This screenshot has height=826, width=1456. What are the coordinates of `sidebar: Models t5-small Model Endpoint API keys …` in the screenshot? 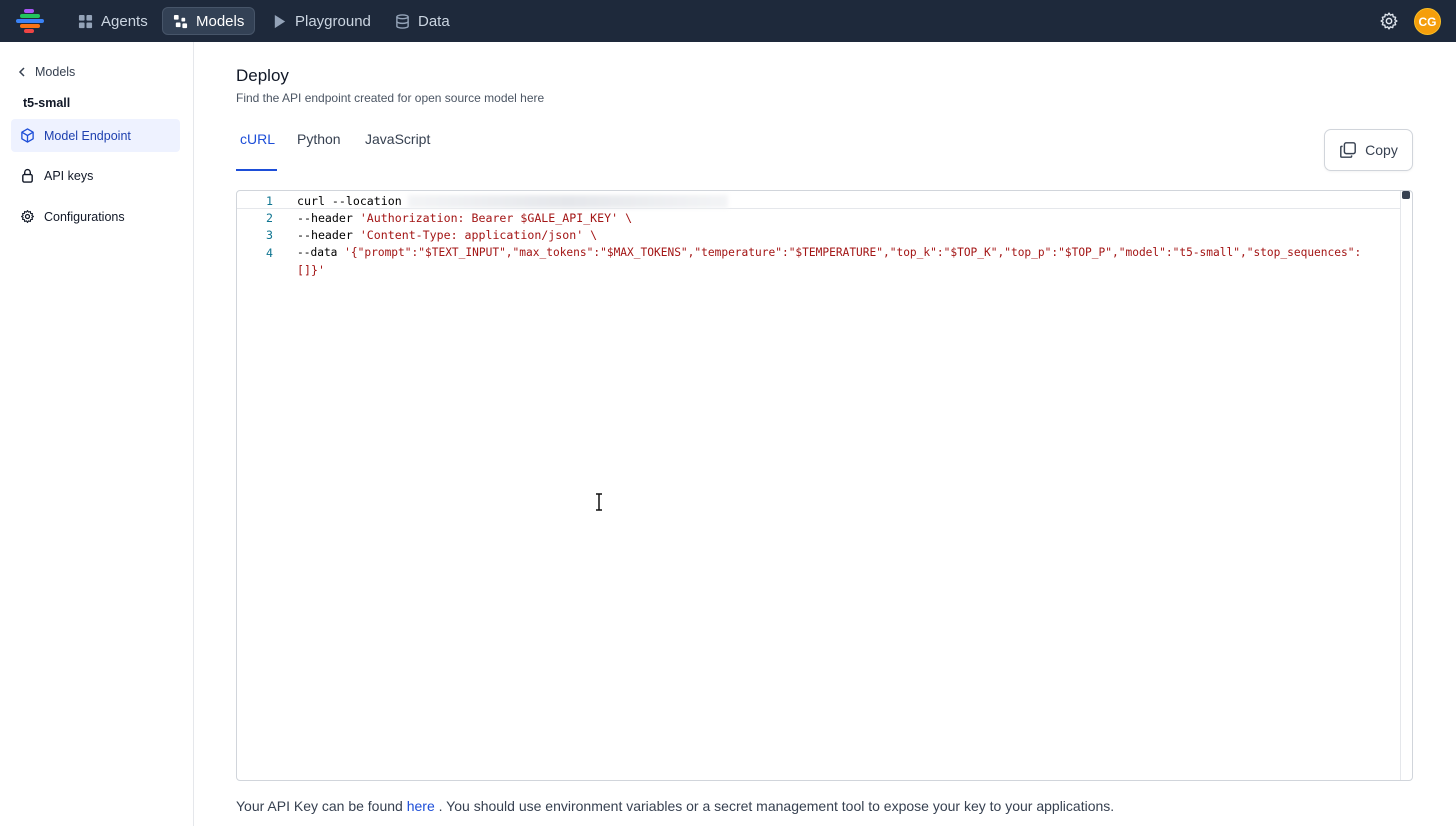 It's located at (97, 434).